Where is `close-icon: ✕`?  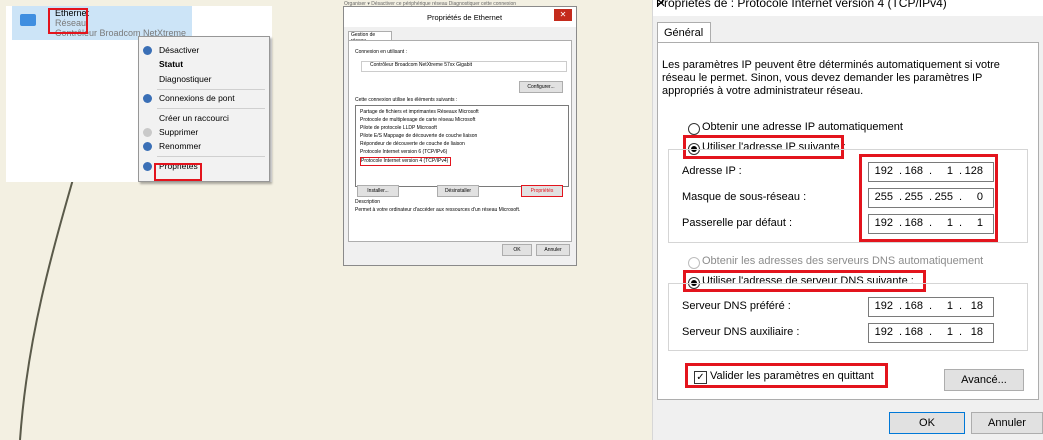 close-icon: ✕ is located at coordinates (847, 5).